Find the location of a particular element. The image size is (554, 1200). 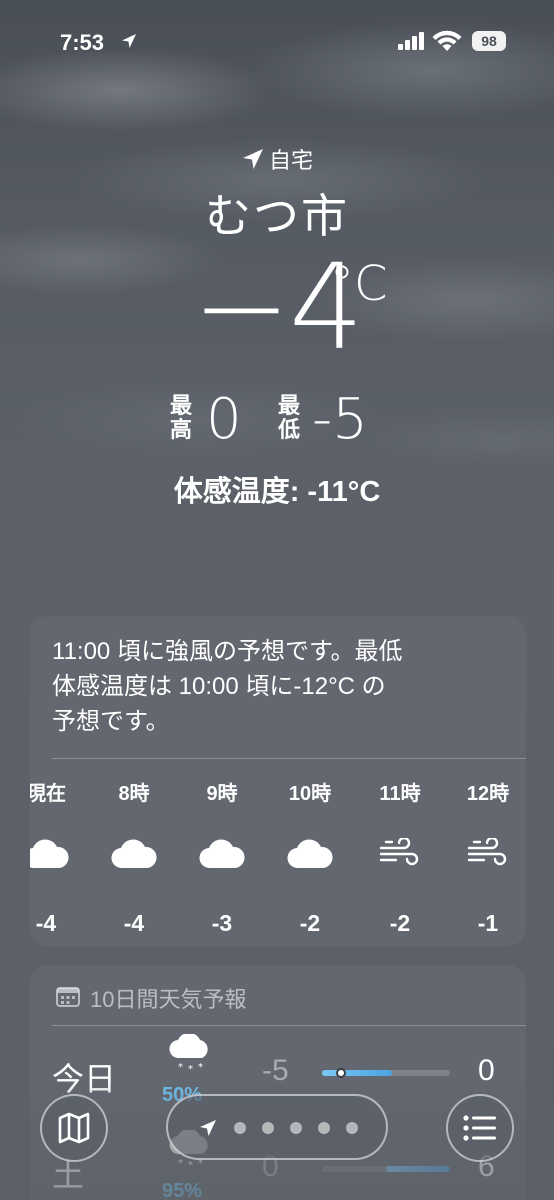

feels-like-temperature: 体感温度: -11°C is located at coordinates (277, 492).